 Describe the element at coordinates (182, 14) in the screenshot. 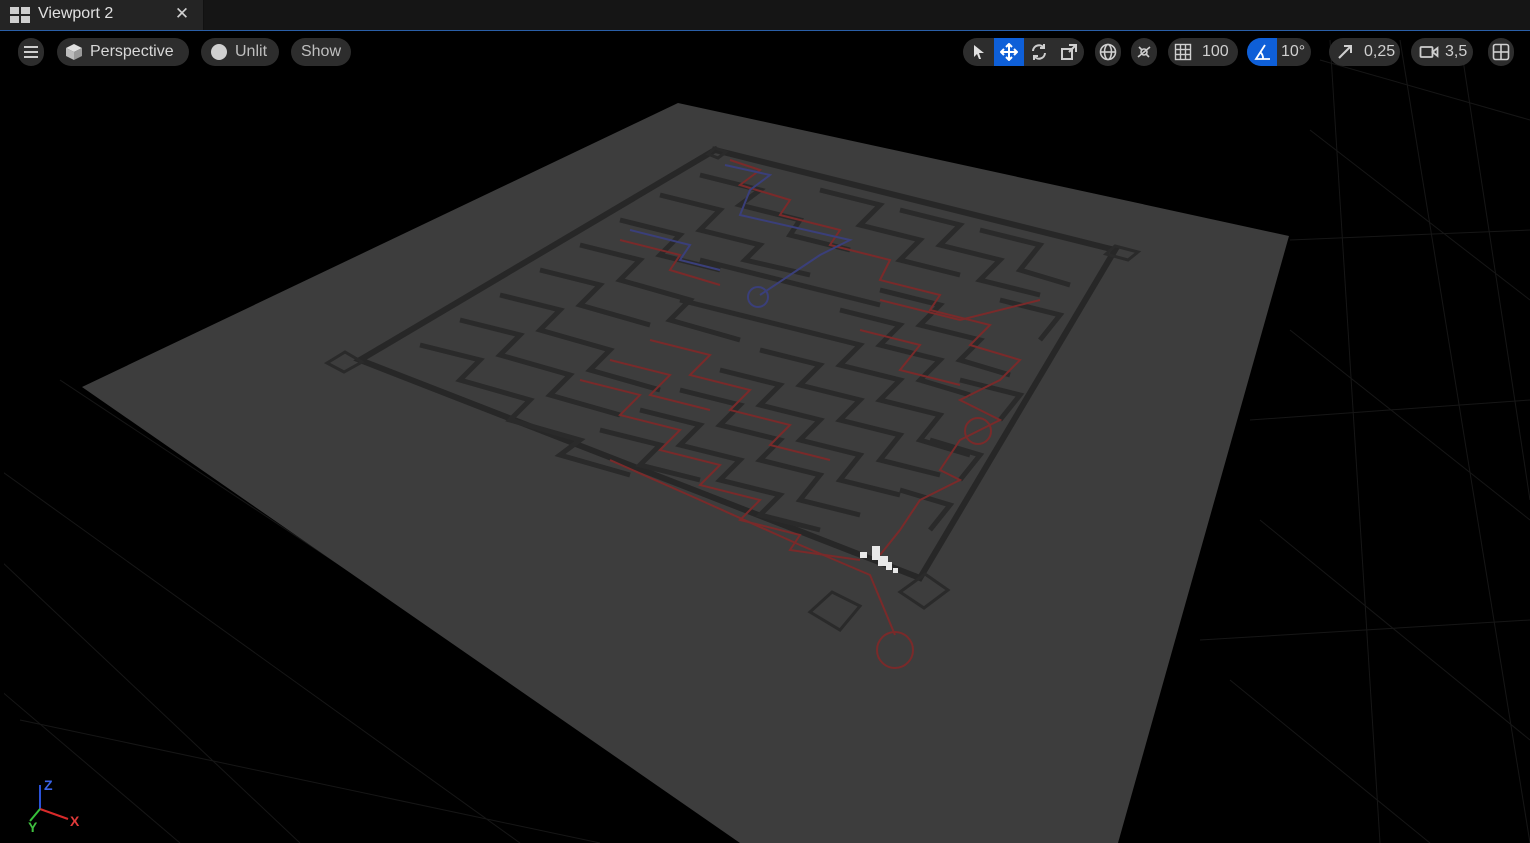

I see `close-icon: ✕` at that location.